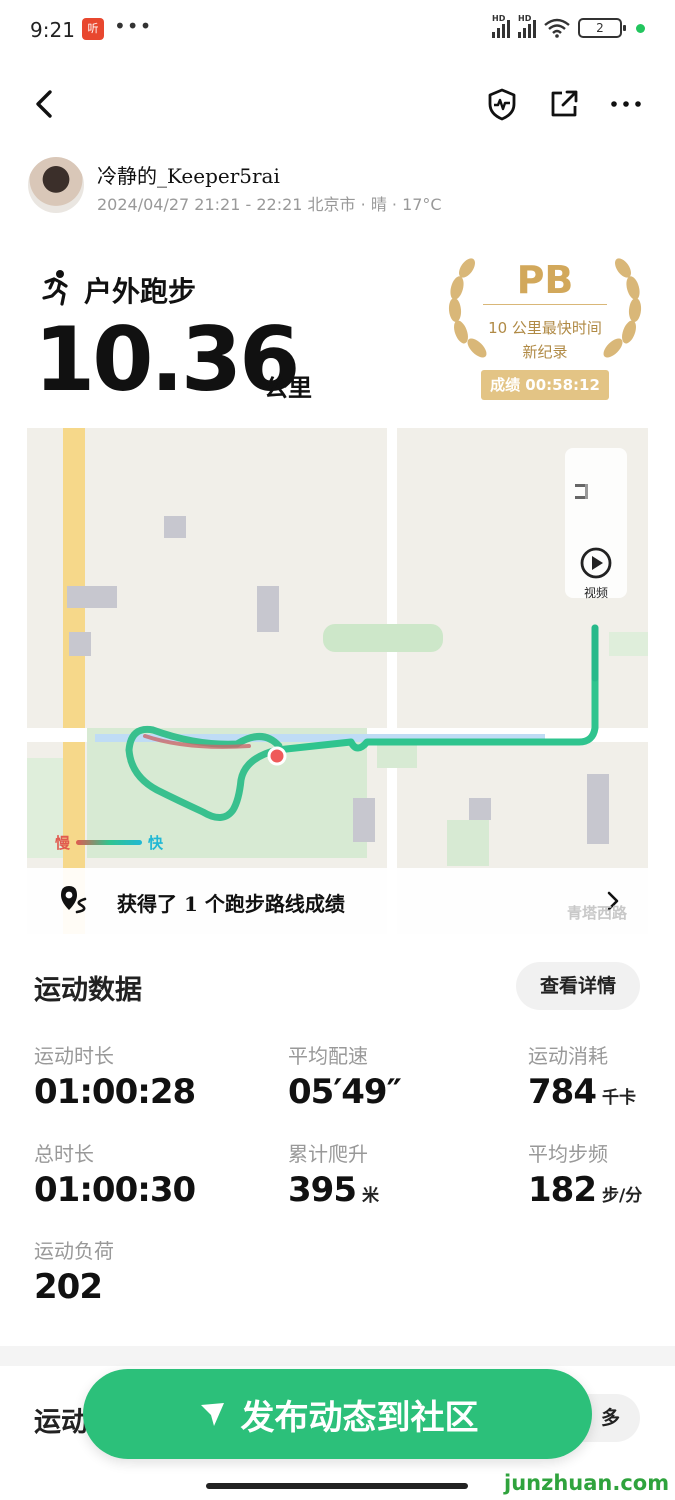 This screenshot has width=675, height=1500. What do you see at coordinates (46, 104) in the screenshot?
I see `back-button` at bounding box center [46, 104].